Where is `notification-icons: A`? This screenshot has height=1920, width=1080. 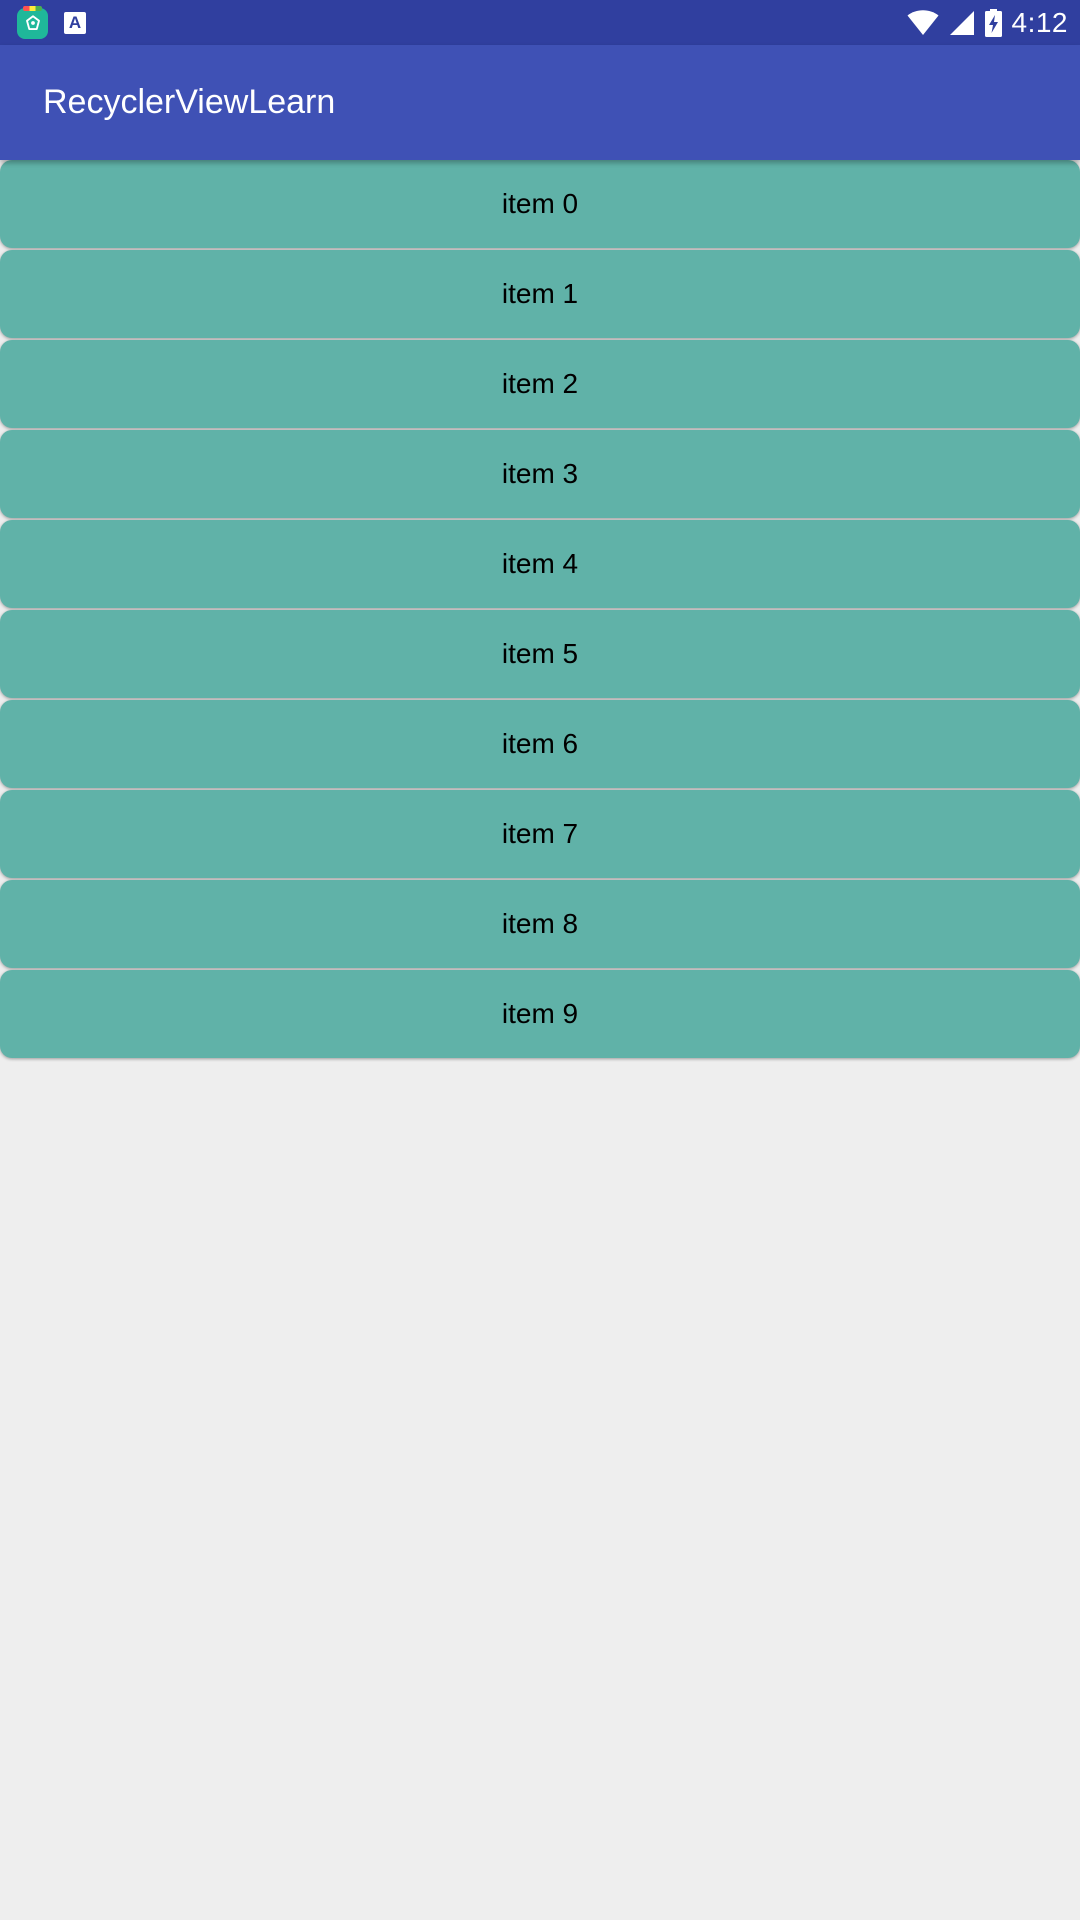 notification-icons: A is located at coordinates (51, 22).